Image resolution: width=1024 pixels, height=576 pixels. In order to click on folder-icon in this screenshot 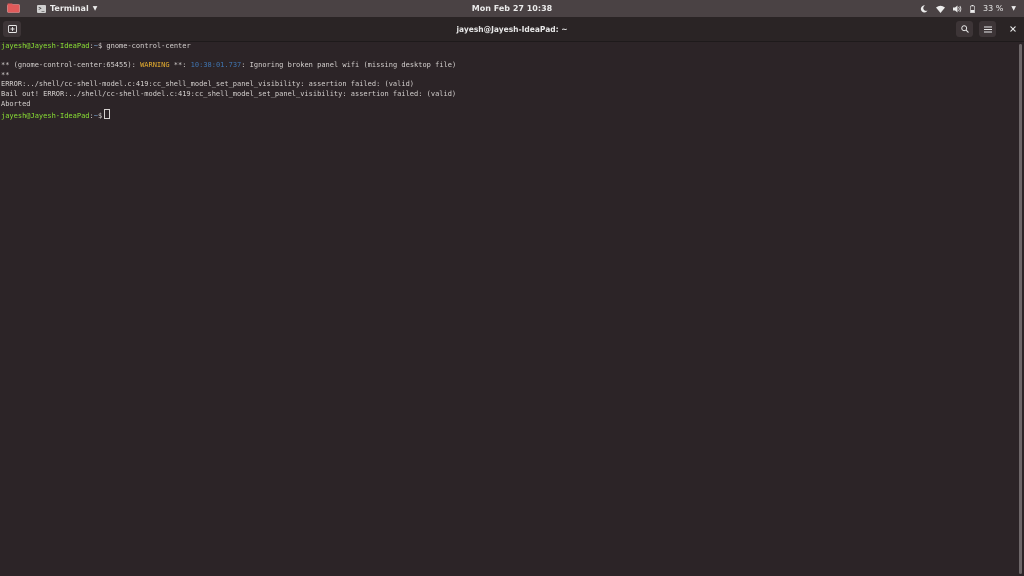, I will do `click(13, 8)`.